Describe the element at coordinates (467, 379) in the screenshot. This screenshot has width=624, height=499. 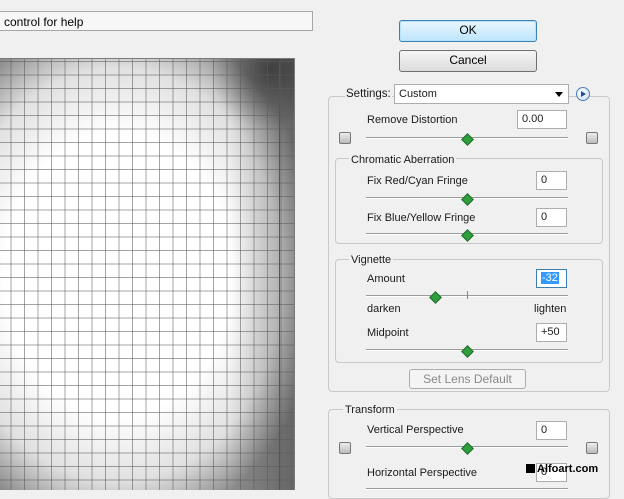
I see `set-lens-default-button: Set Lens Default` at that location.